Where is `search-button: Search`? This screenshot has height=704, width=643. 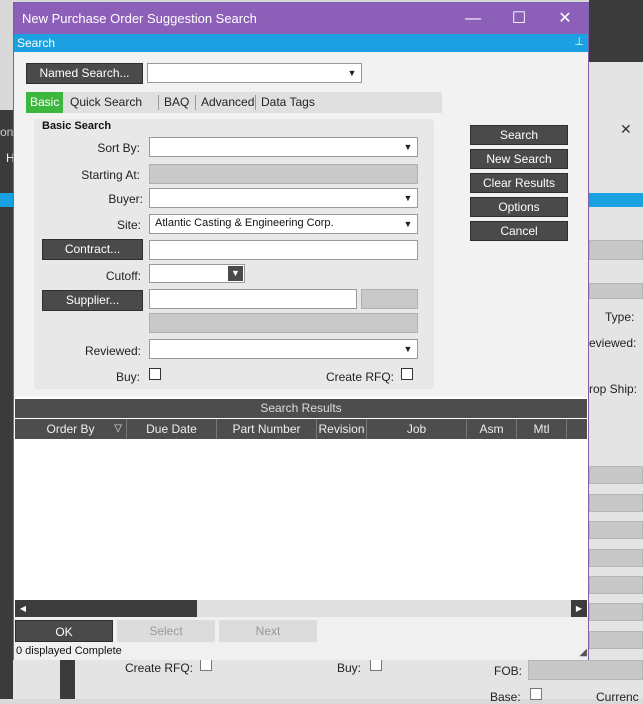 search-button: Search is located at coordinates (519, 135).